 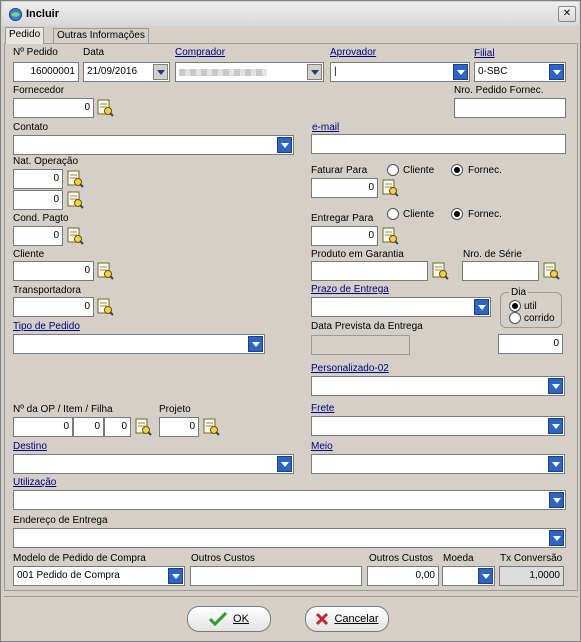 What do you see at coordinates (403, 576) in the screenshot?
I see `outros-custos-val-field: 0,00` at bounding box center [403, 576].